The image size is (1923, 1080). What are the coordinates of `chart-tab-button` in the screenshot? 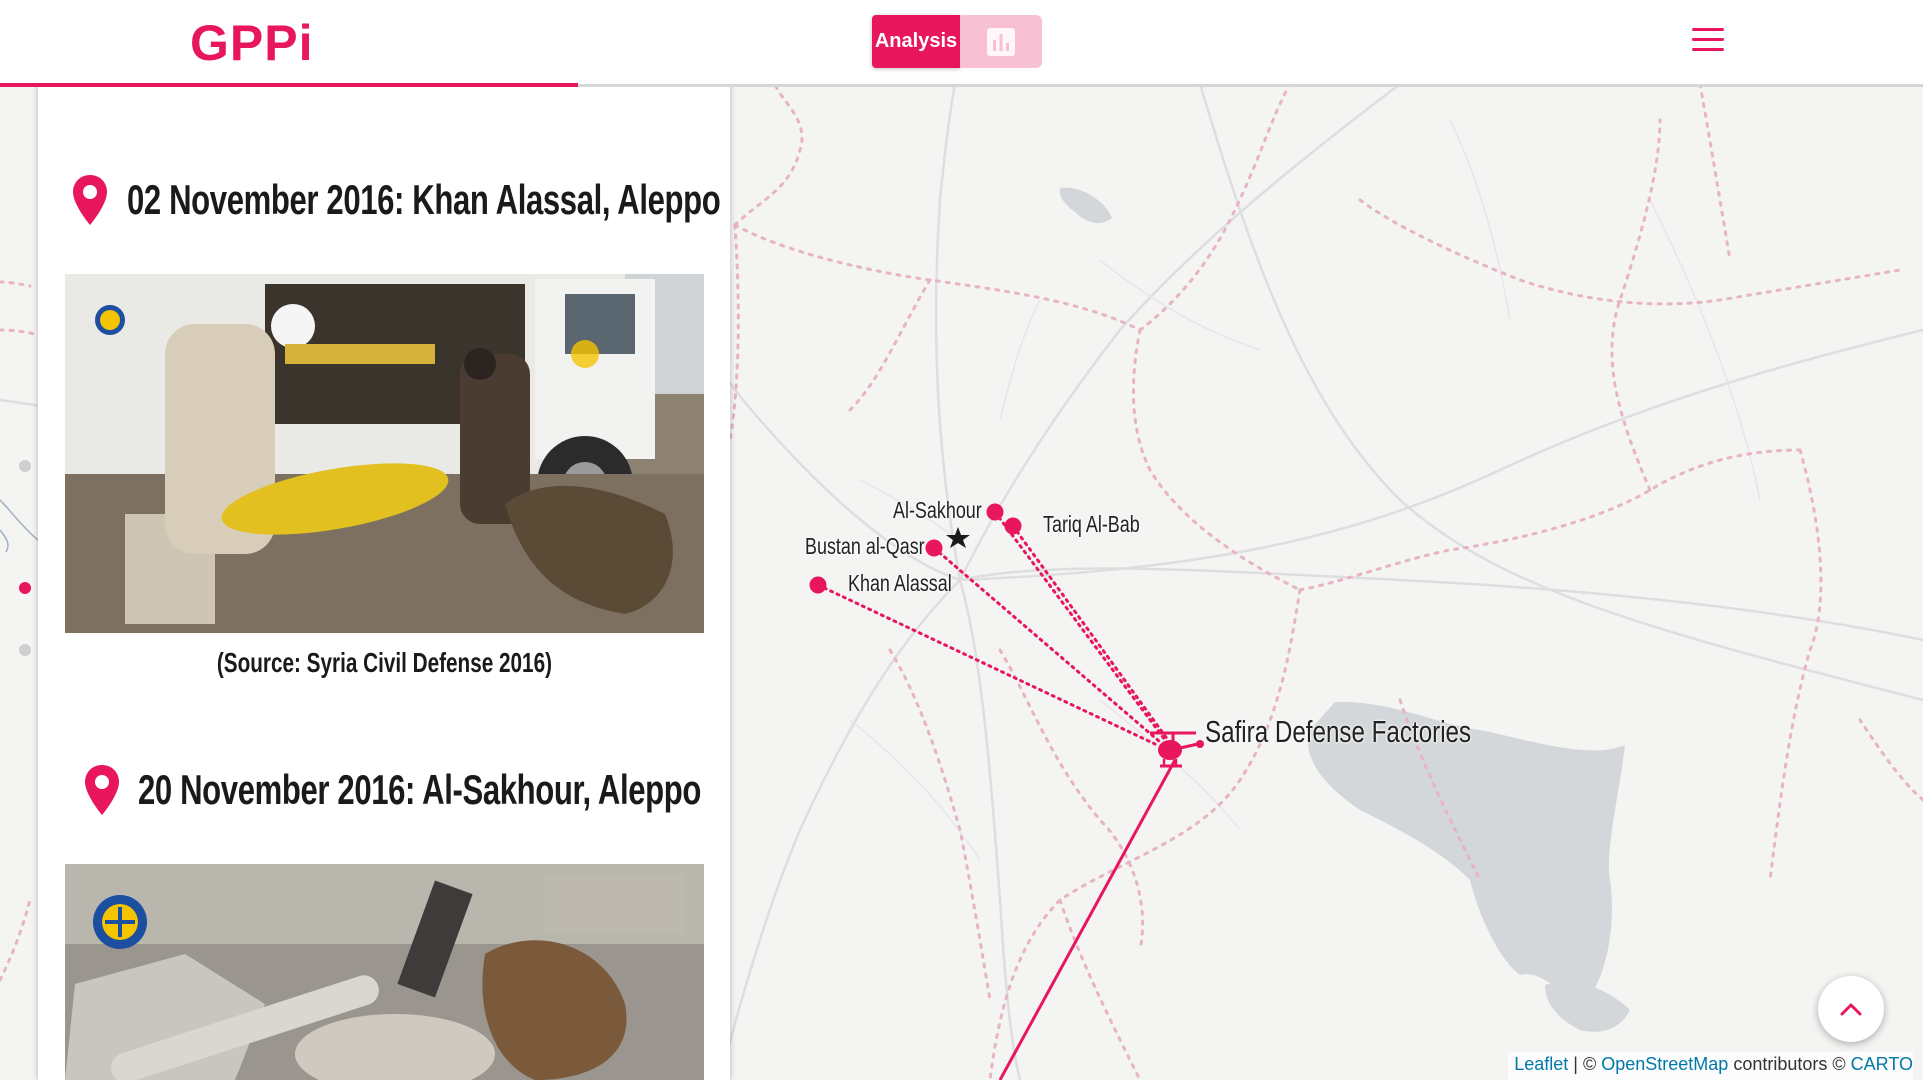 It's located at (1001, 41).